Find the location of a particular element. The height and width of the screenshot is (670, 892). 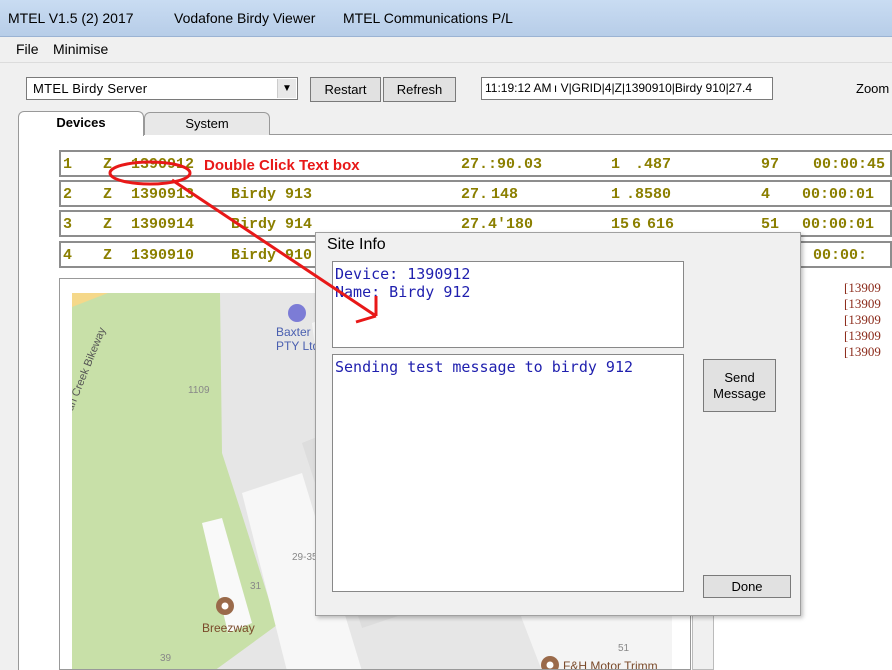

device-name: Birdy 914 is located at coordinates (272, 224).